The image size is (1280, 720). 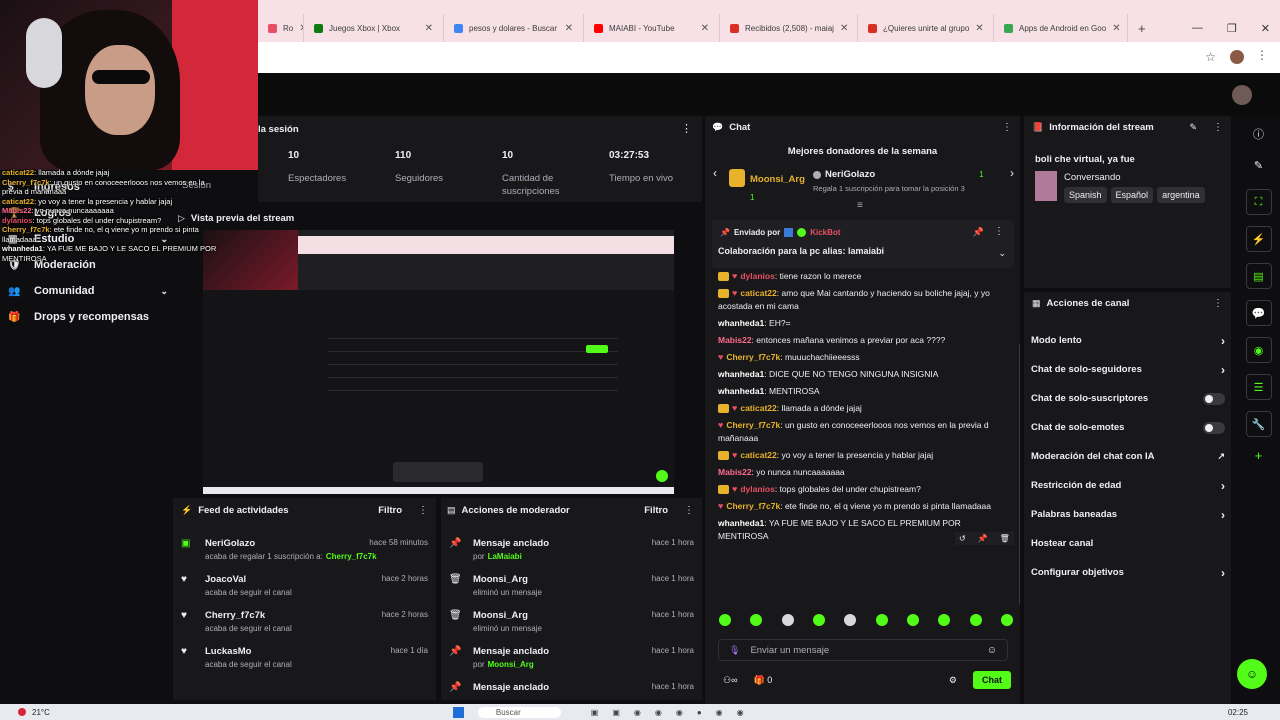 What do you see at coordinates (1197, 28) in the screenshot?
I see `minimize-button: —` at bounding box center [1197, 28].